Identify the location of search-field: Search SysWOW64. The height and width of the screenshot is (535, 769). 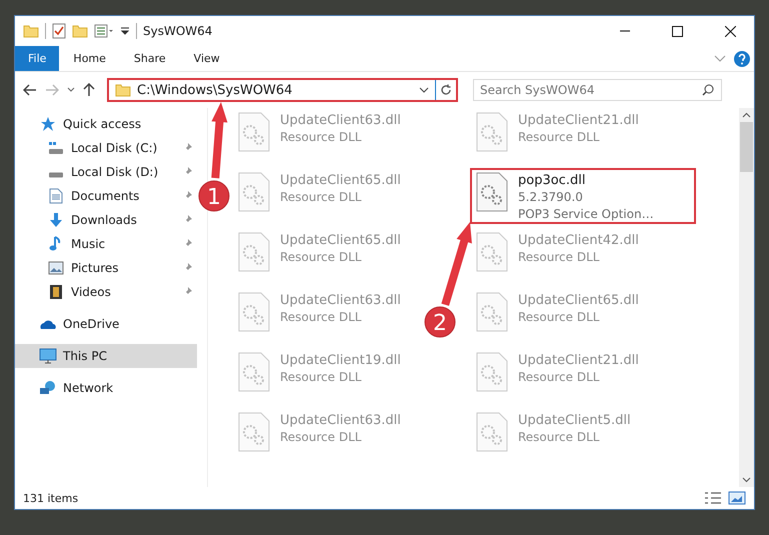
(597, 90).